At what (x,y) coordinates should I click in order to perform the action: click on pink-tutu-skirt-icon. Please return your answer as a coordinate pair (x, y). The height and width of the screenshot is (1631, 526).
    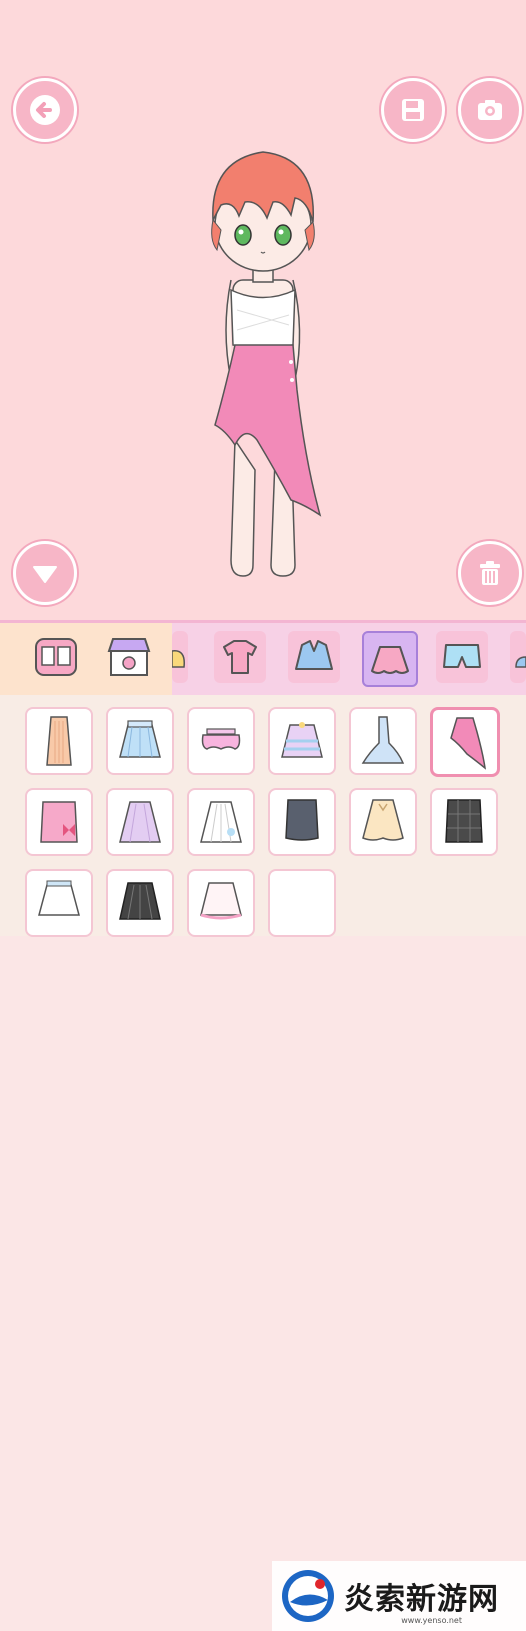
    Looking at the image, I should click on (221, 739).